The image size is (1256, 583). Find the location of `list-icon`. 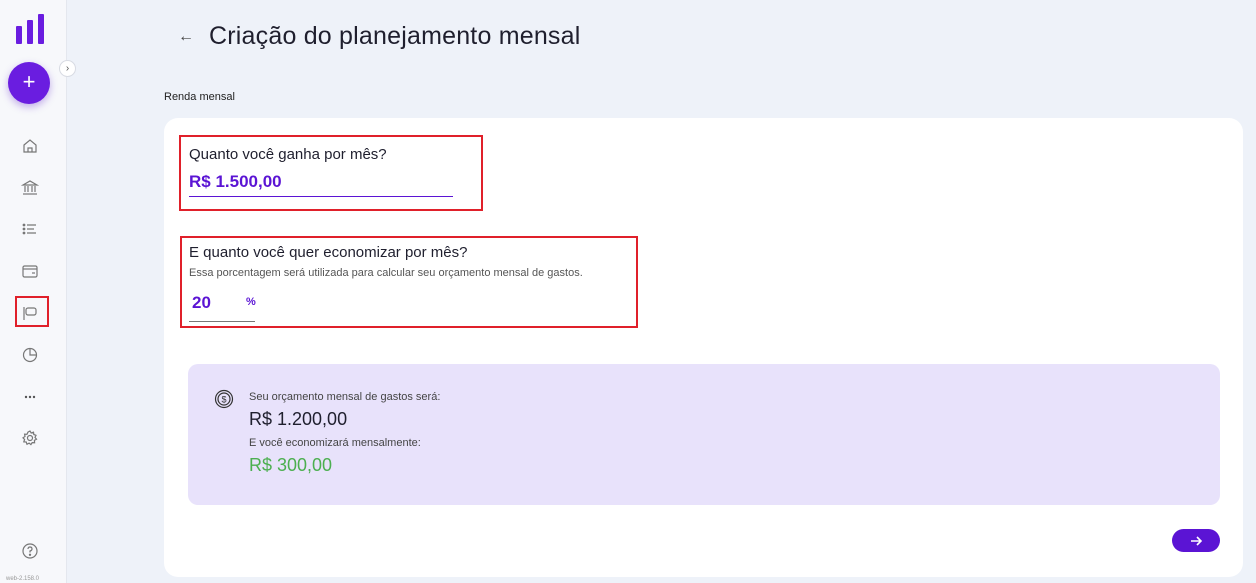

list-icon is located at coordinates (29, 229).